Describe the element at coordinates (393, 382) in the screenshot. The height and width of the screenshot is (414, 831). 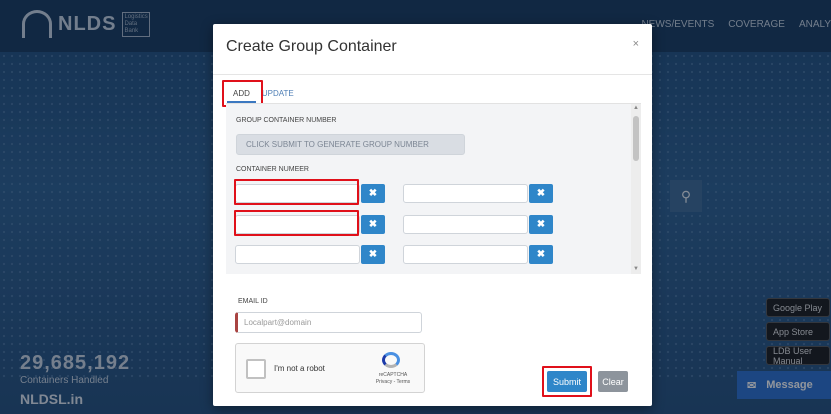
I see `recaptcha-links: Privacy - Terms` at that location.